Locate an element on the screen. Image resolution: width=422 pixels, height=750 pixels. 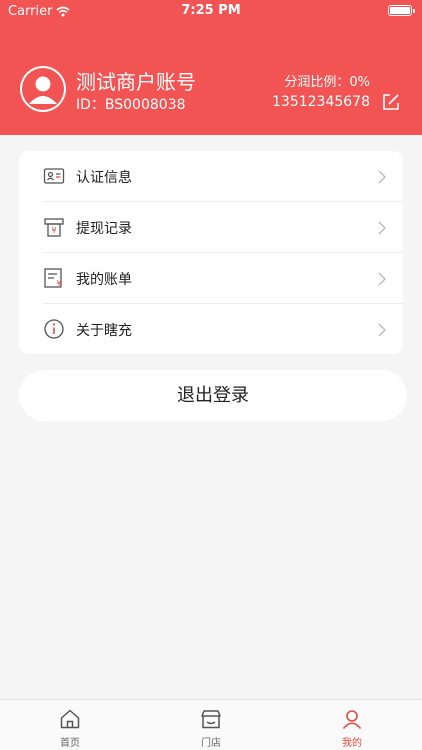
edit-icon is located at coordinates (391, 102).